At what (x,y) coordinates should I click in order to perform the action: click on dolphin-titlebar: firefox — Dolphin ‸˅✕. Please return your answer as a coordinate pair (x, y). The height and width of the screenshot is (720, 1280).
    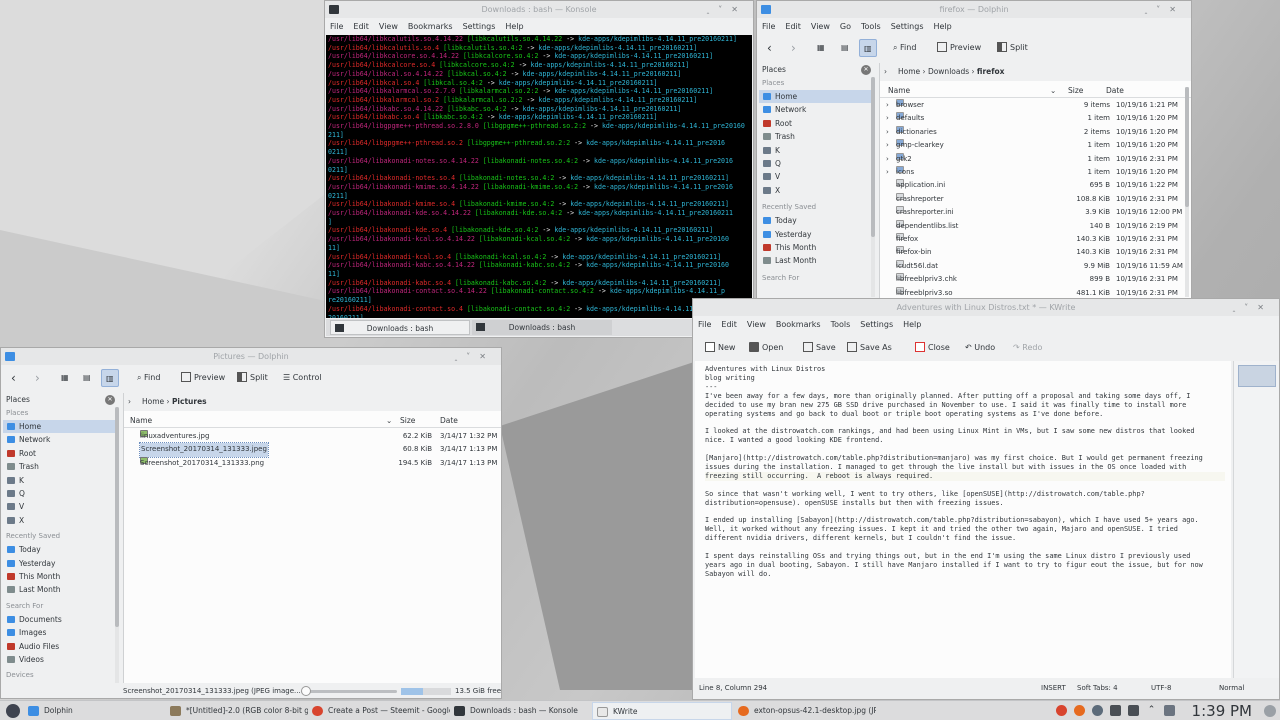
    Looking at the image, I should click on (974, 9).